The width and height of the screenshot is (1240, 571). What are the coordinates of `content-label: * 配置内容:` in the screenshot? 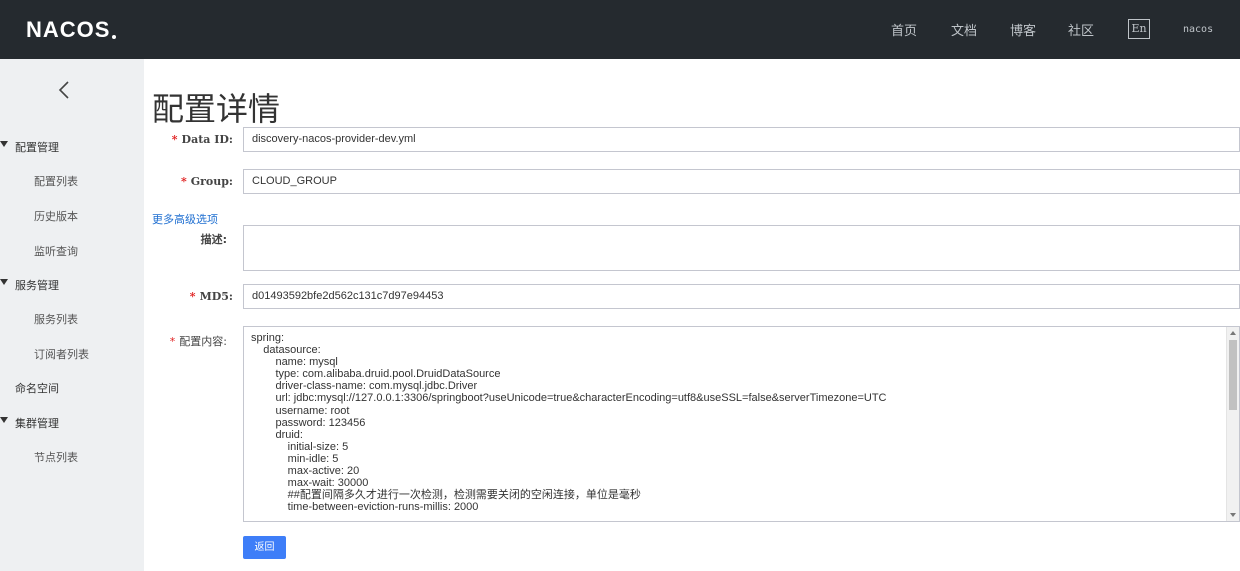 It's located at (157, 341).